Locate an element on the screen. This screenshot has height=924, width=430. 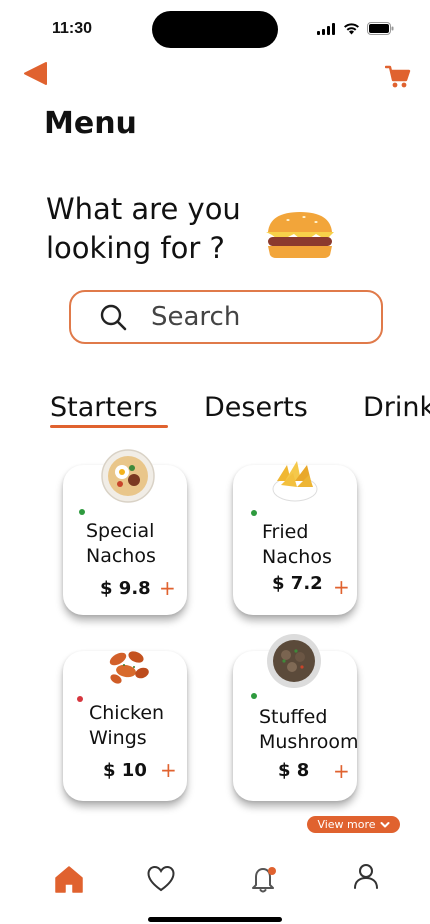
category-tabs: Starters Deserts Drinks is located at coordinates (240, 412).